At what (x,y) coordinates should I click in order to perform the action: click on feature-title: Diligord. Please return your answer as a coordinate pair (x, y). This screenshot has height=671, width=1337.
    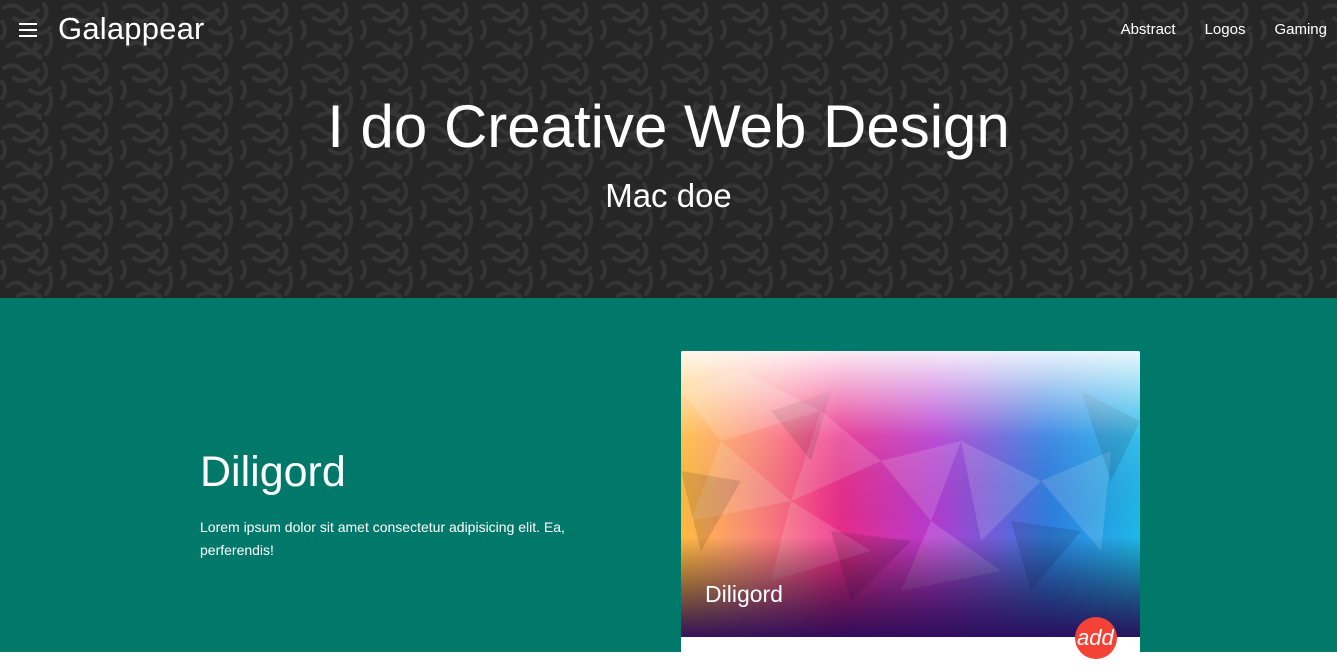
    Looking at the image, I should click on (273, 472).